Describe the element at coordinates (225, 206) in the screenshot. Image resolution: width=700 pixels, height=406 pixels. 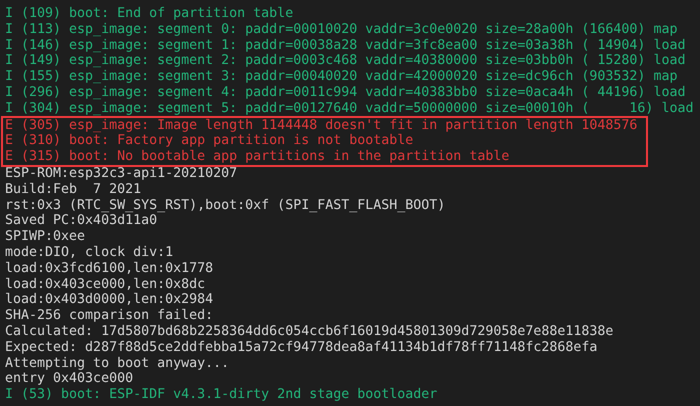
I see `log-line: rst:0x3 (RTC_SW_SYS_RST),boot:0xf (SPI_FAST_FLASH_BOOT)` at that location.